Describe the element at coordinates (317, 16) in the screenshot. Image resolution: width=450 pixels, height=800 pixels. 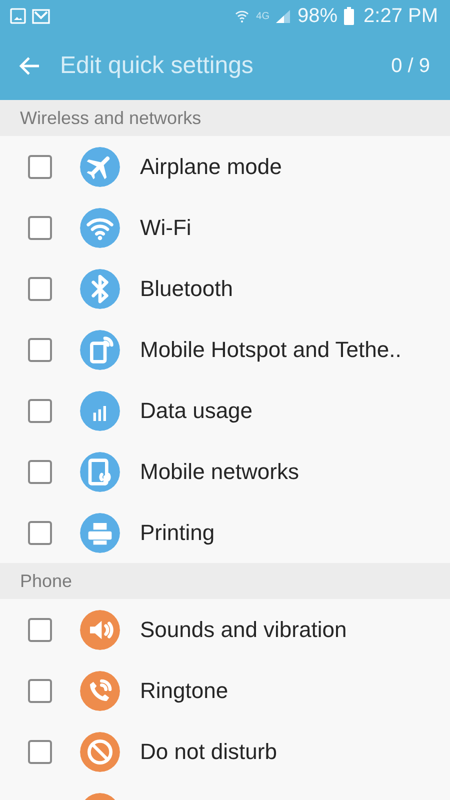
I see `battery-level: 98%` at that location.